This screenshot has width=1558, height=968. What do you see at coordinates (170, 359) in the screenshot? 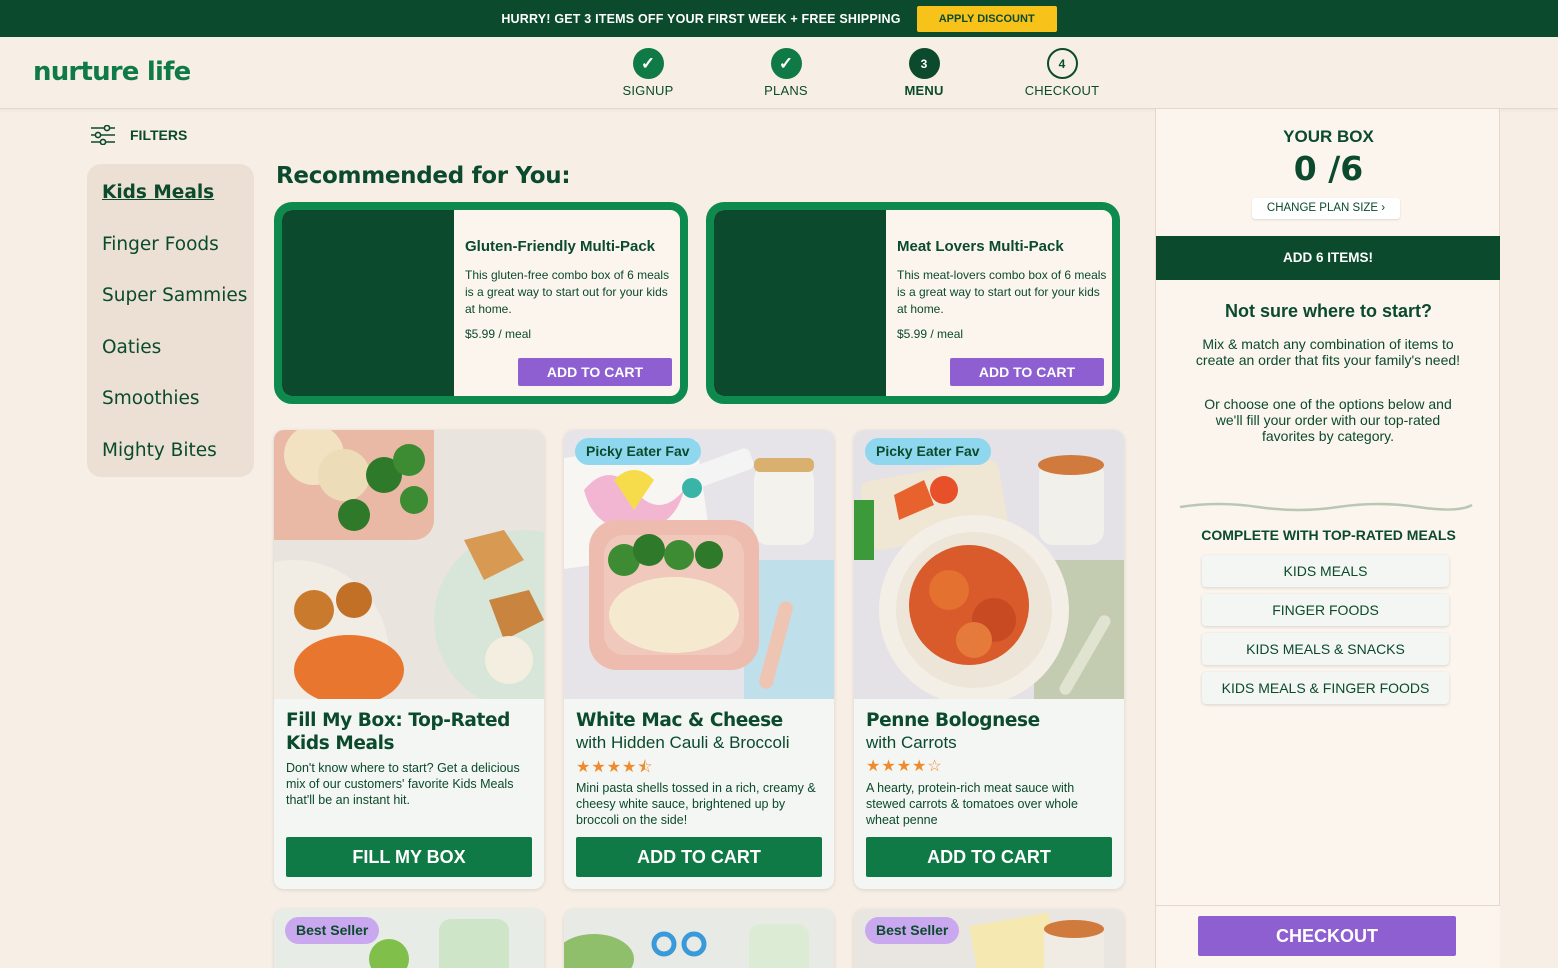
I see `category-oaties: Oaties` at bounding box center [170, 359].